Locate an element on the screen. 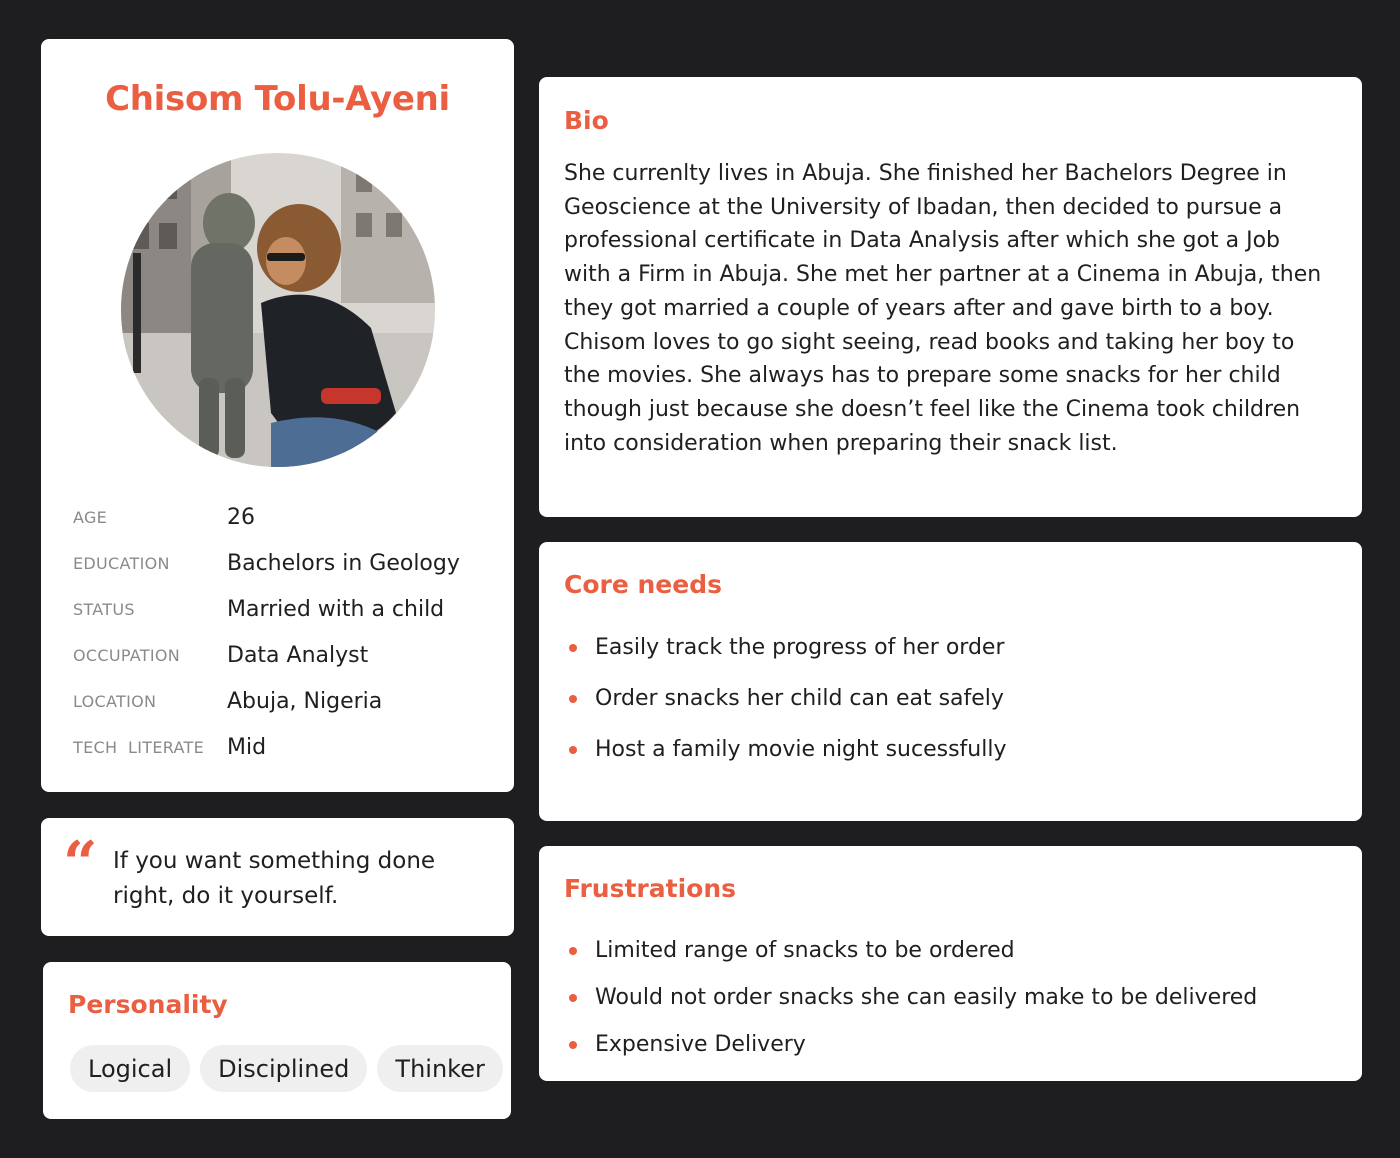  detail-label: STATUS is located at coordinates (104, 609).